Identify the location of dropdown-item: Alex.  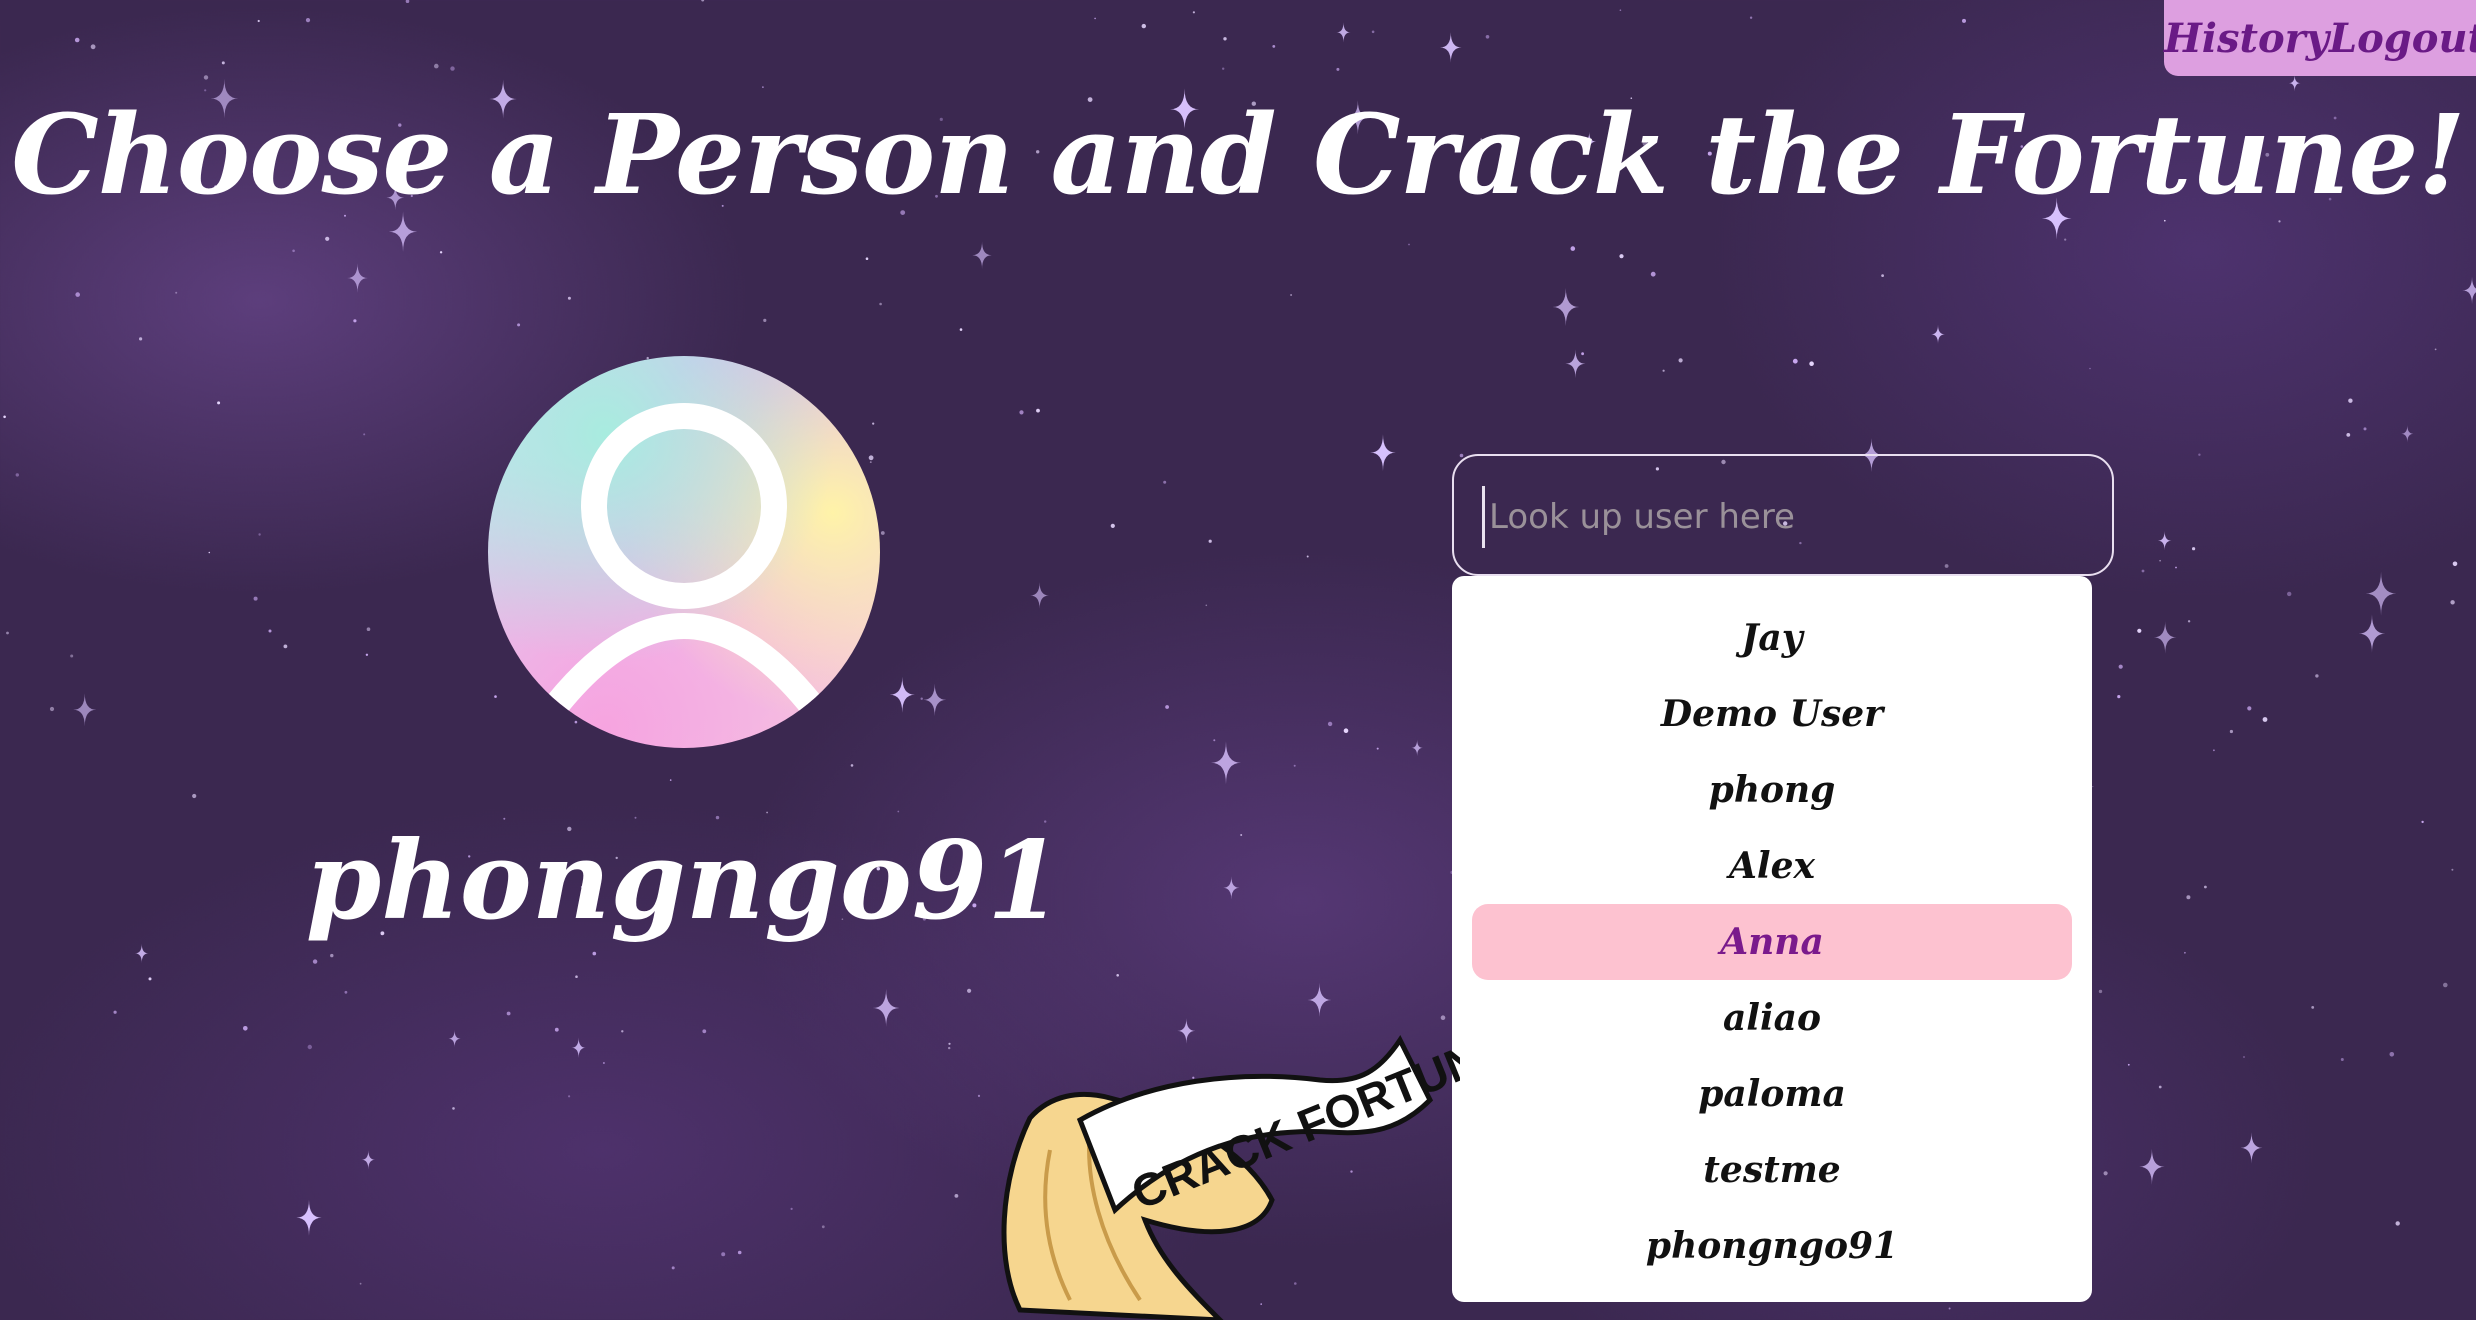
(1772, 866).